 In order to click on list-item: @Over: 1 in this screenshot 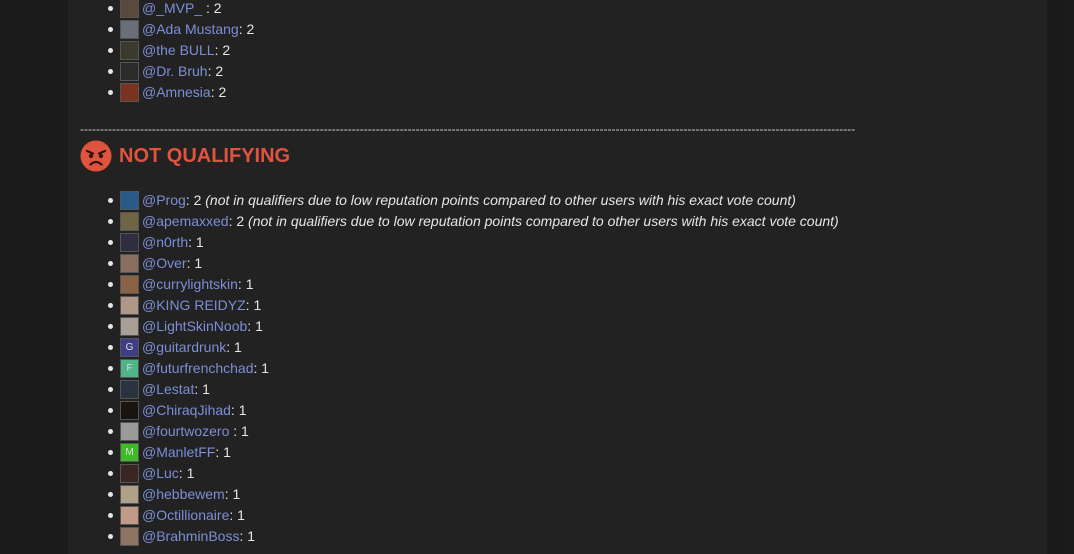, I will do `click(459, 263)`.